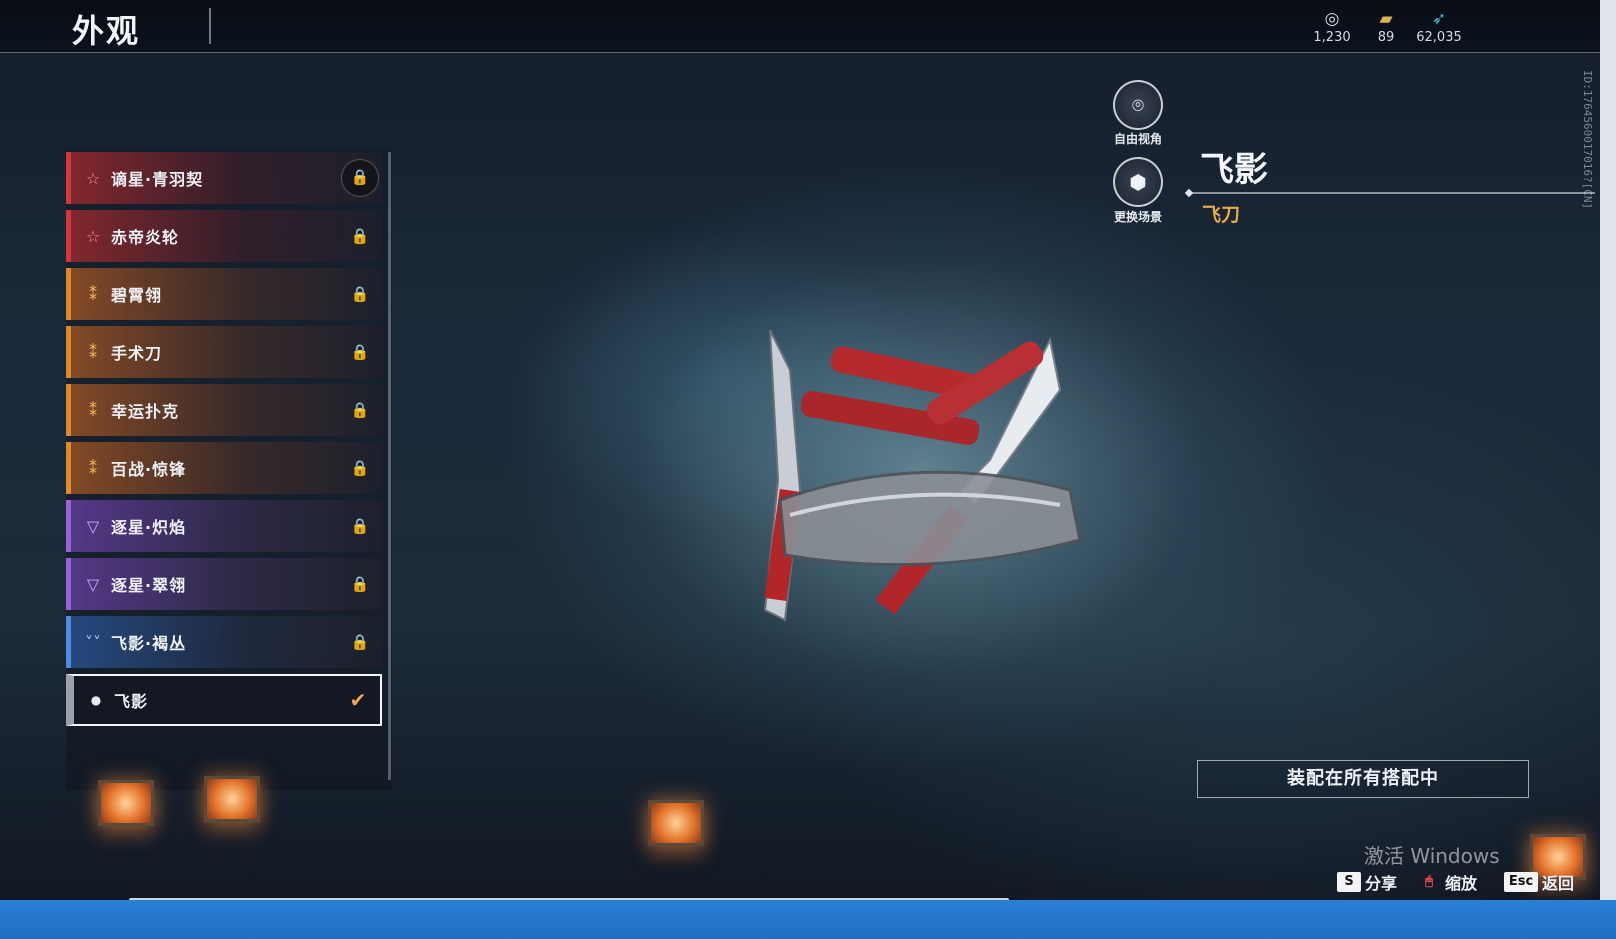 This screenshot has width=1616, height=939. What do you see at coordinates (1386, 37) in the screenshot?
I see `currency-value: 89` at bounding box center [1386, 37].